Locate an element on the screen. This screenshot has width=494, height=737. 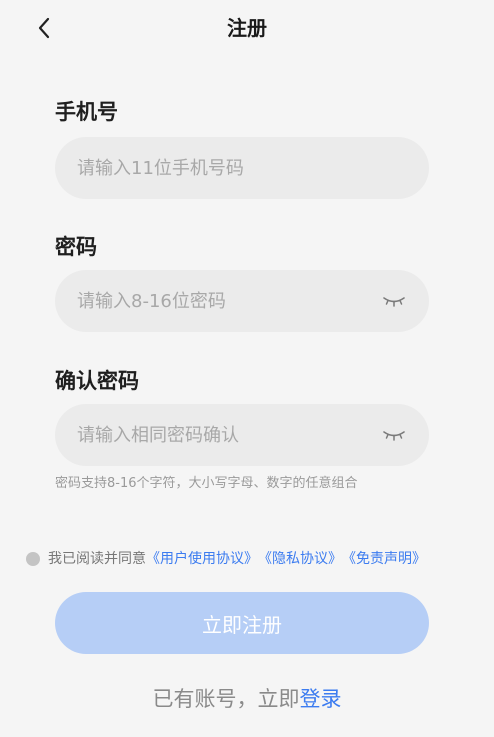
header: 注册 is located at coordinates (247, 28).